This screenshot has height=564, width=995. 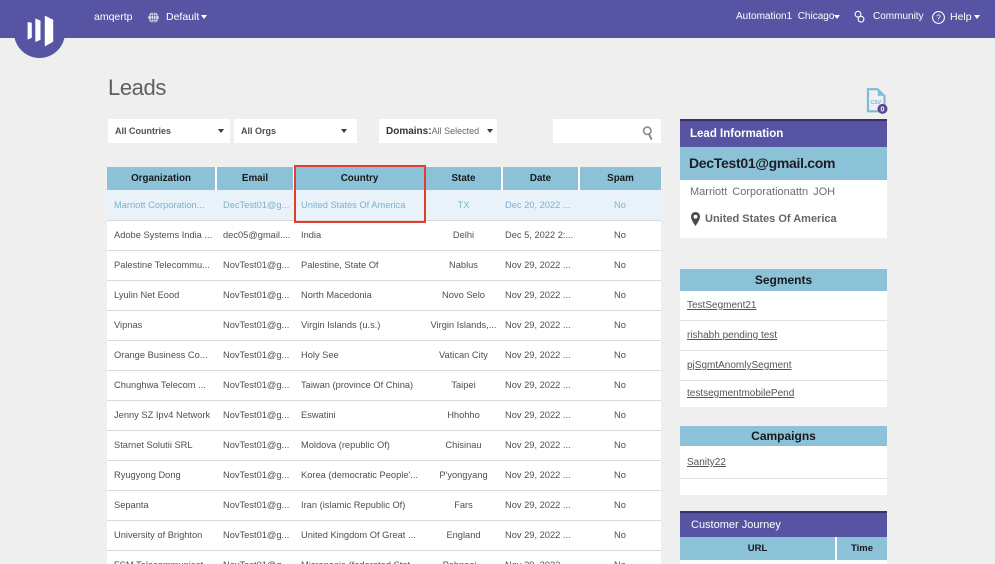 What do you see at coordinates (882, 109) in the screenshot?
I see `svg-text: 0` at bounding box center [882, 109].